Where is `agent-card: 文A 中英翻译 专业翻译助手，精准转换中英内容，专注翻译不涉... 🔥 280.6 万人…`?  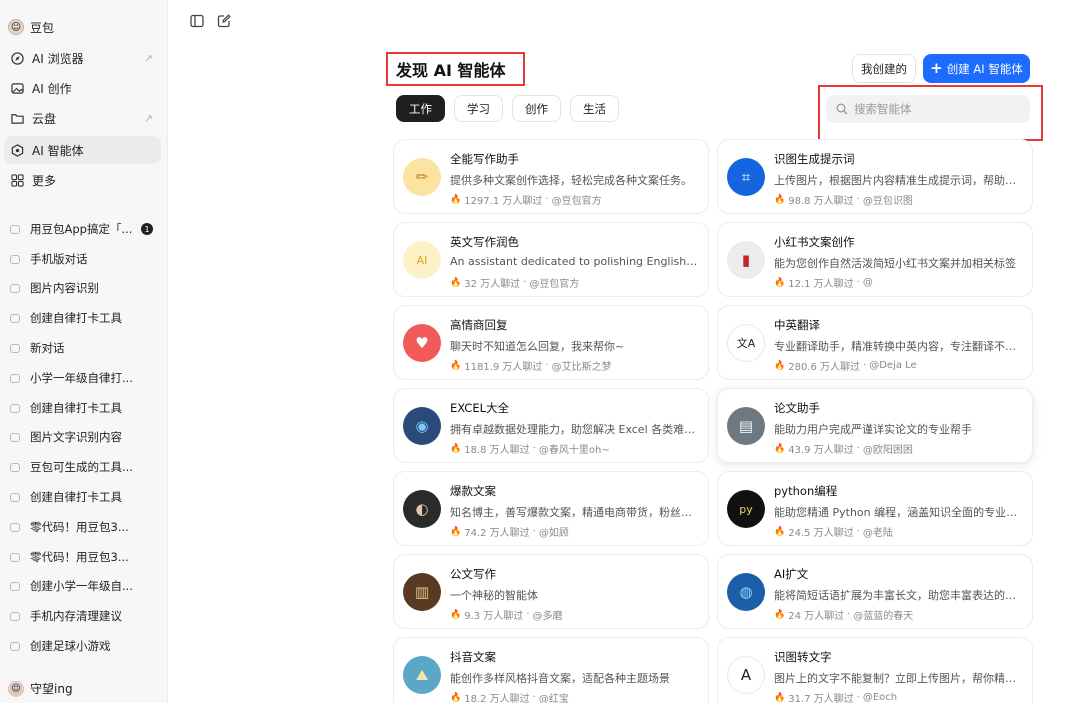 agent-card: 文A 中英翻译 专业翻译助手，精准转换中英内容，专注翻译不涉... 🔥 280.6 万人… is located at coordinates (875, 342).